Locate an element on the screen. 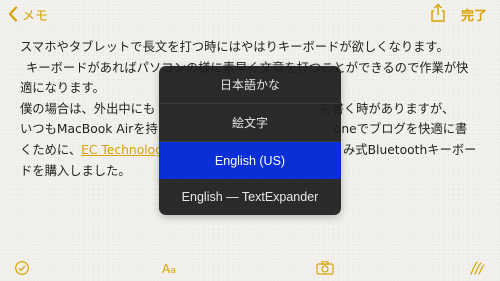  menu-item-emoji: 絵文字 is located at coordinates (250, 122).